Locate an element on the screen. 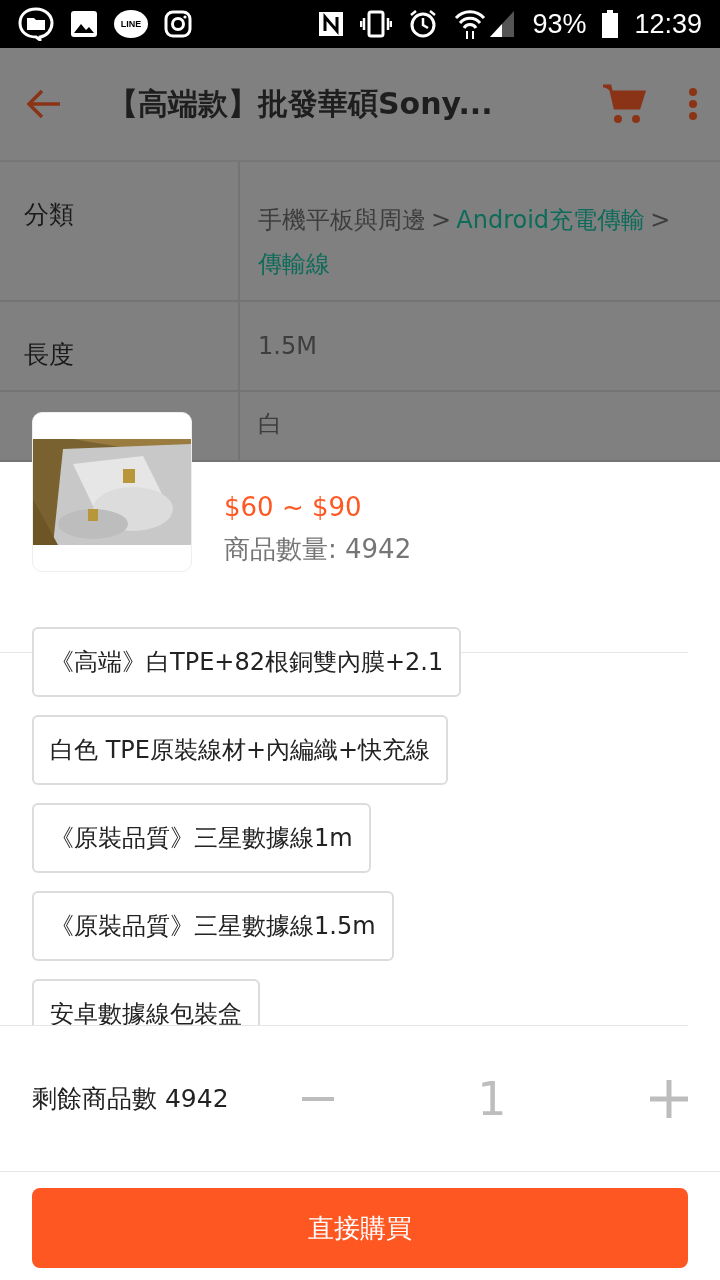 Image resolution: width=720 pixels, height=1280 pixels. minus-button is located at coordinates (318, 1098).